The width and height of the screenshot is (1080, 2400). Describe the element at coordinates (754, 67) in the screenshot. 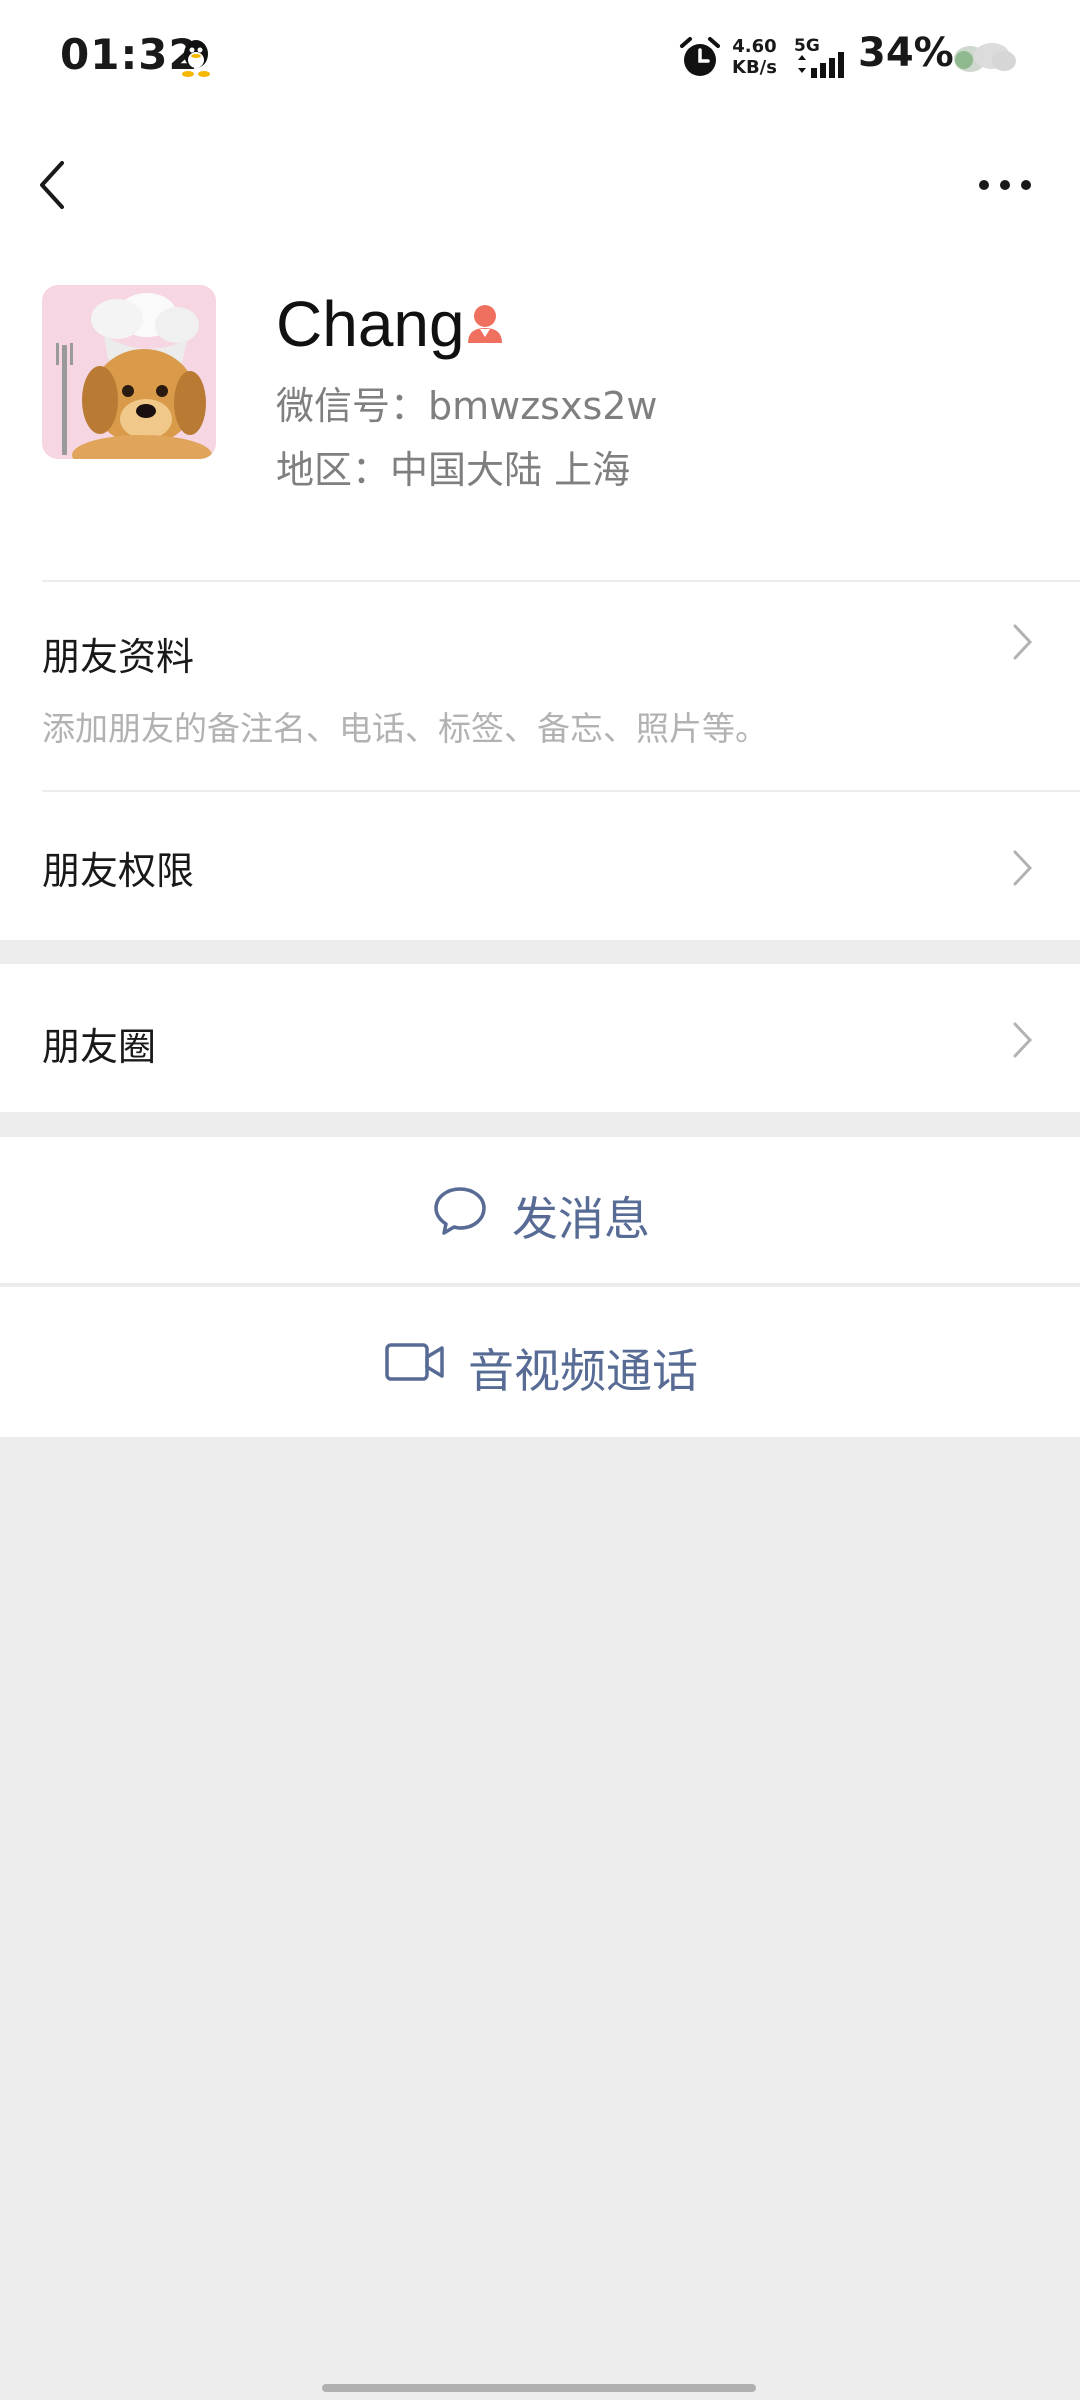

I see `speed-unit: KB/s` at that location.